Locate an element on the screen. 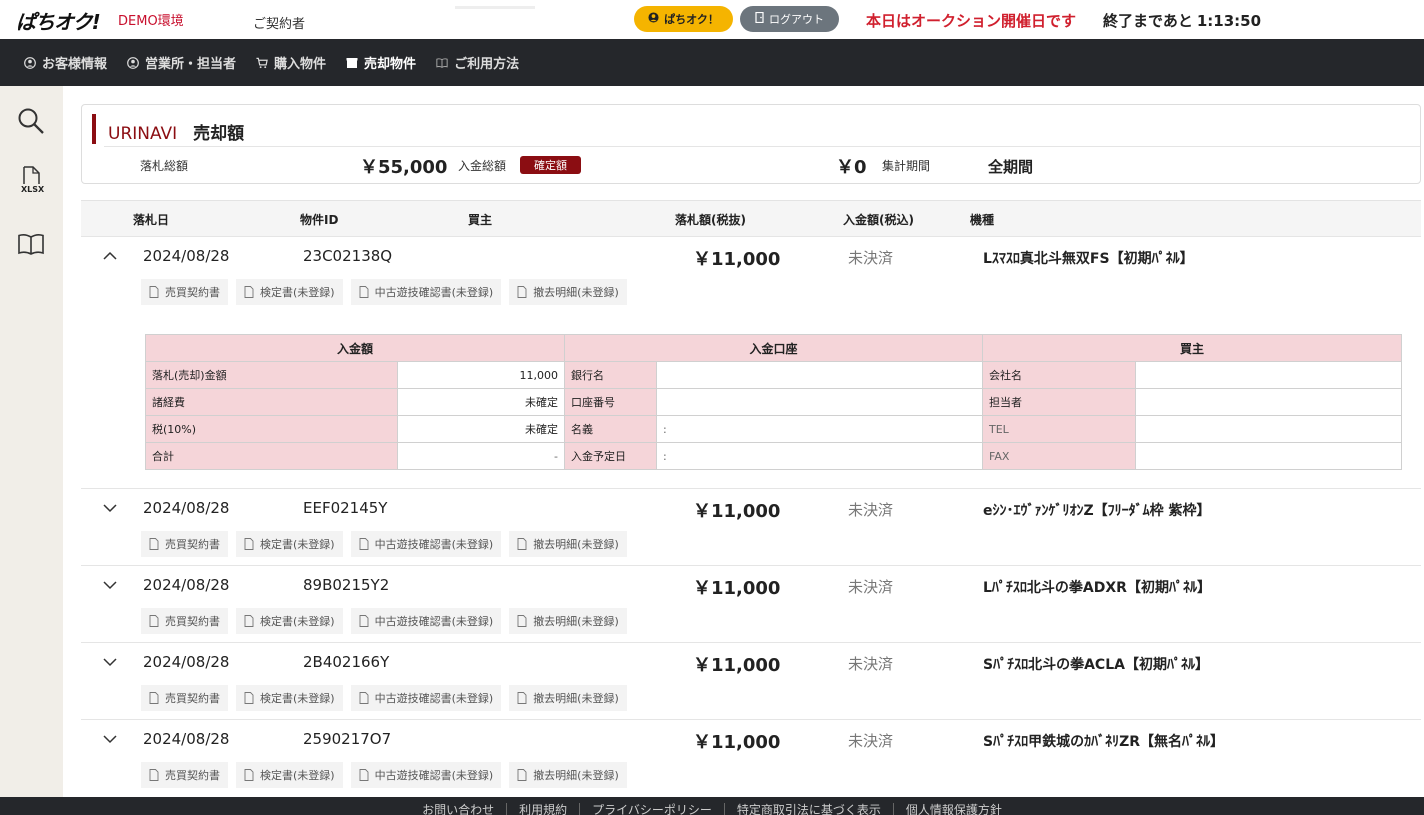 Image resolution: width=1424 pixels, height=815 pixels. footer-link-commerce-law: 特定商取引法に基づく表示 is located at coordinates (809, 809).